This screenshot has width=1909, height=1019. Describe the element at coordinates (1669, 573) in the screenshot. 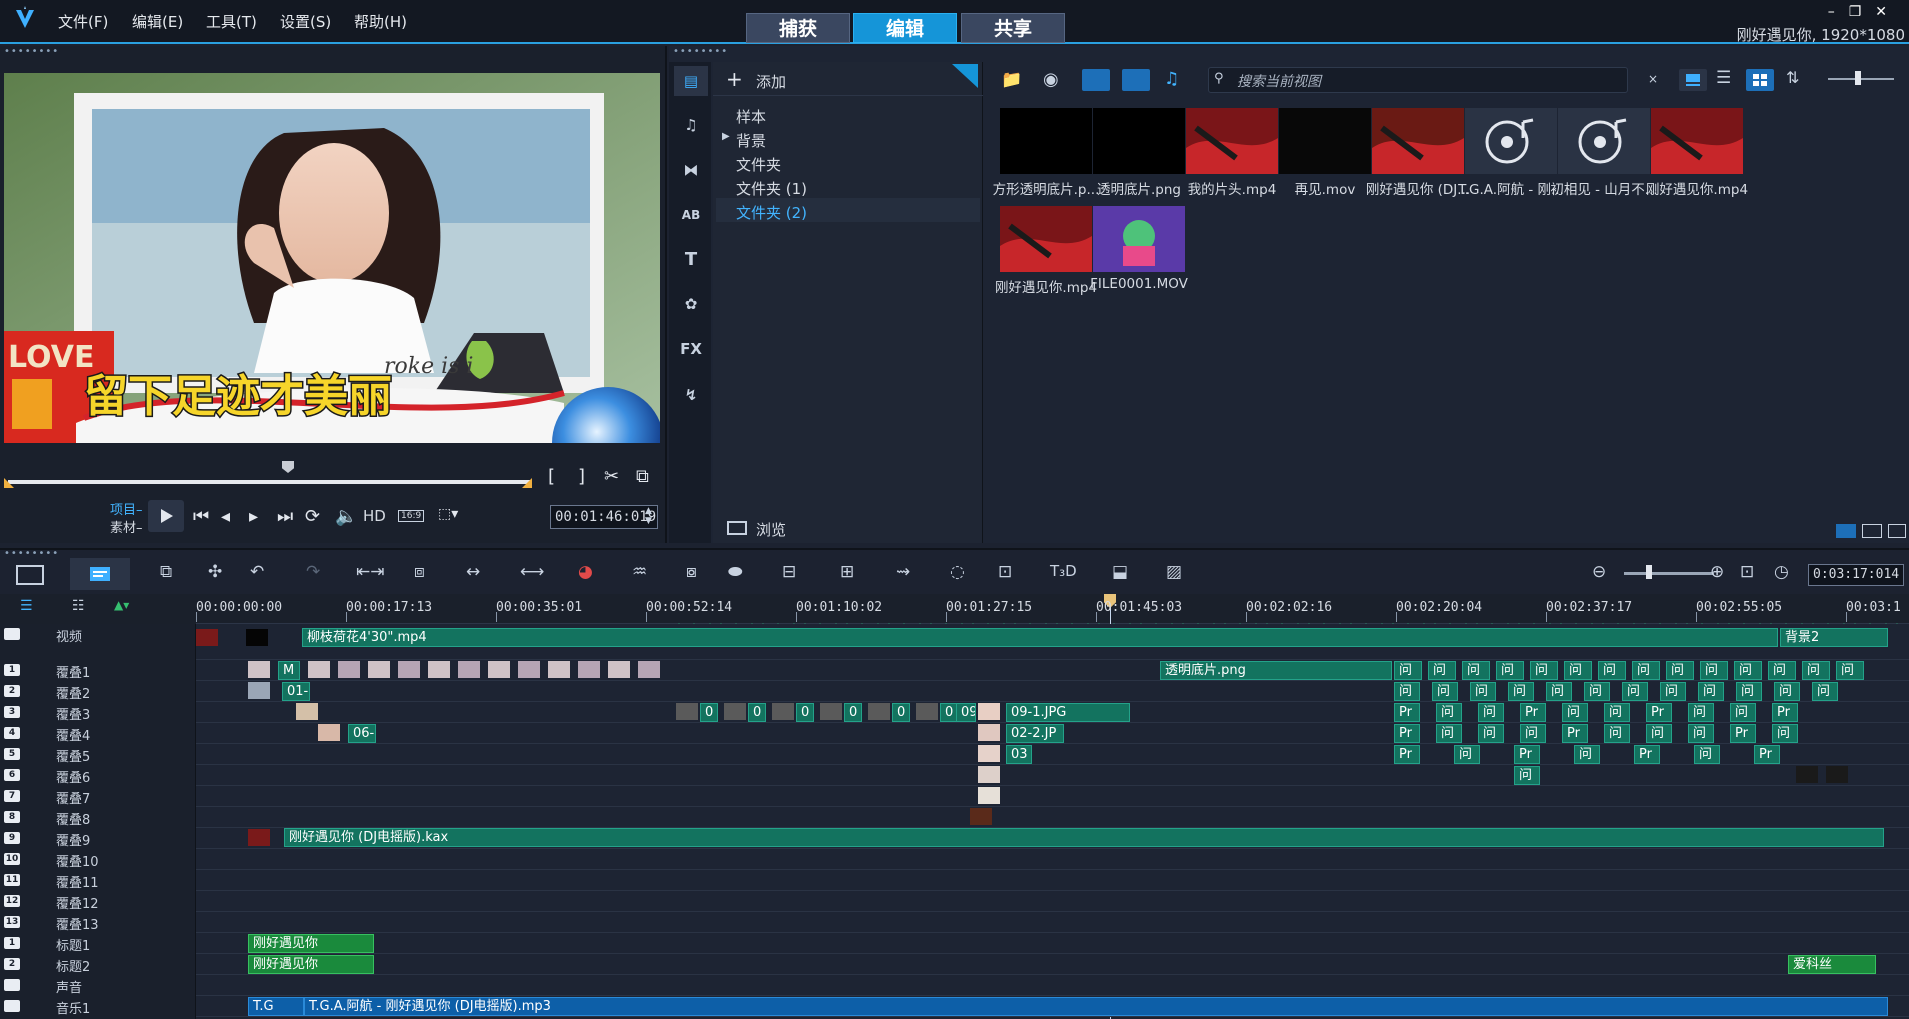

I see `timeline-zoom-slider` at that location.